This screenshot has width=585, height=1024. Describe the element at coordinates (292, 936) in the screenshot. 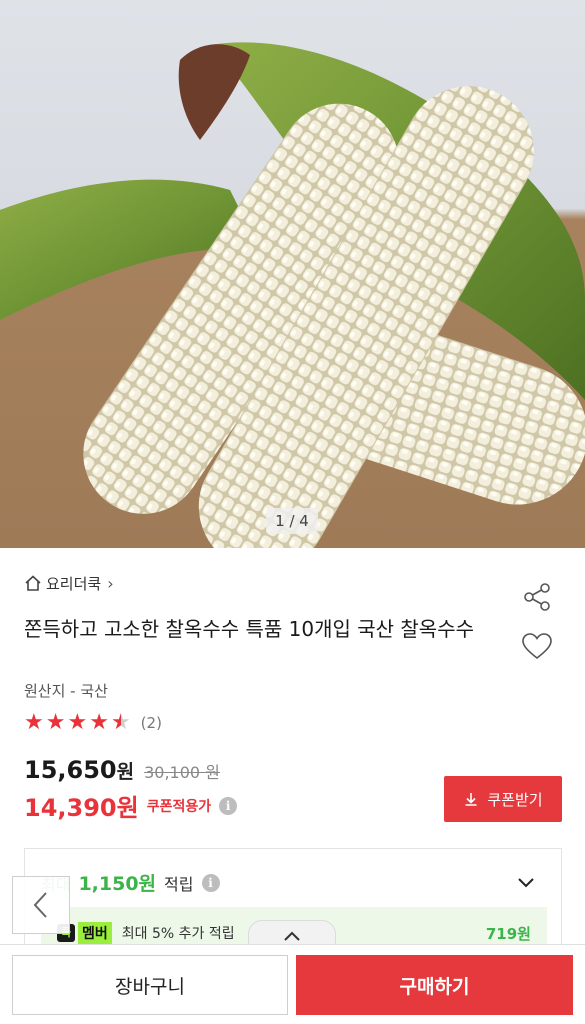

I see `chevron-up-icon` at that location.